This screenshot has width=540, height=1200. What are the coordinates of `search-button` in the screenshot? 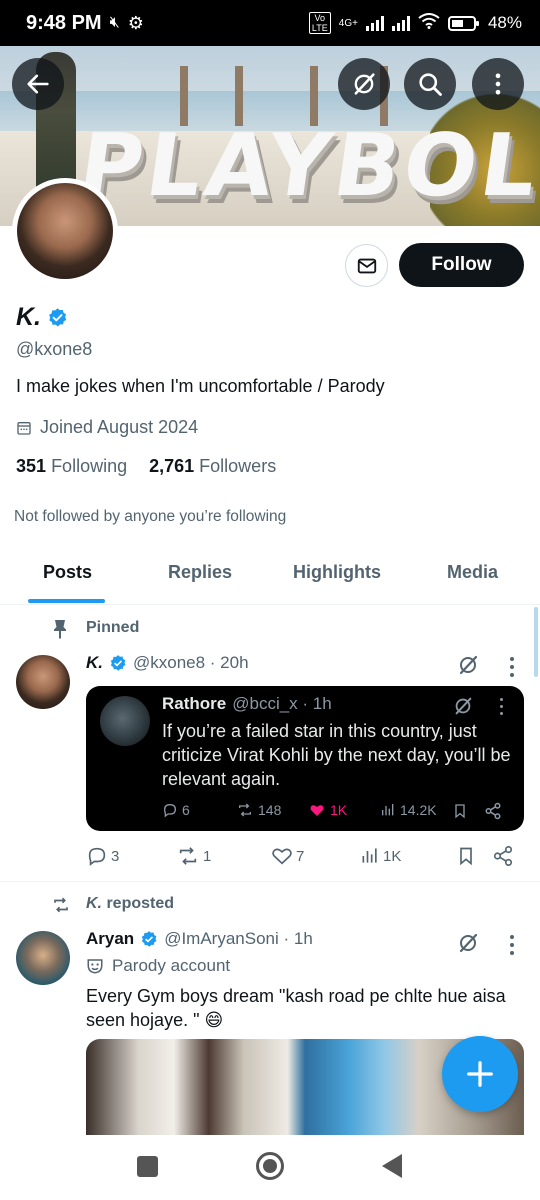 It's located at (430, 84).